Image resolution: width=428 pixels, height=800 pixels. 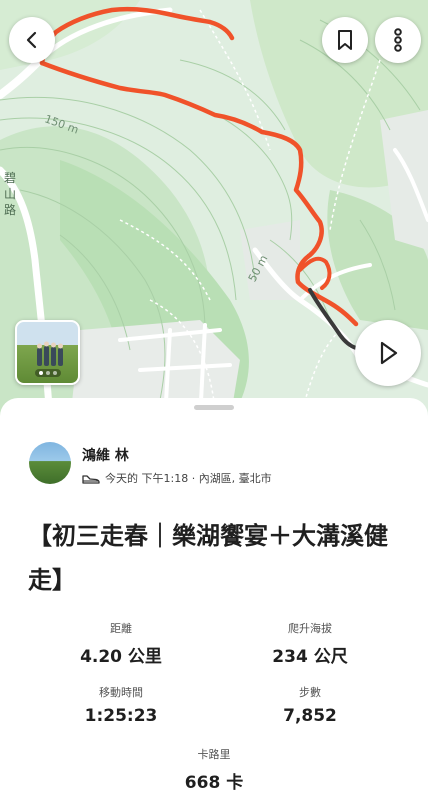 I want to click on activity-meta-text: 今天的 下午1:18 · 內湖區, 臺北市, so click(x=188, y=478).